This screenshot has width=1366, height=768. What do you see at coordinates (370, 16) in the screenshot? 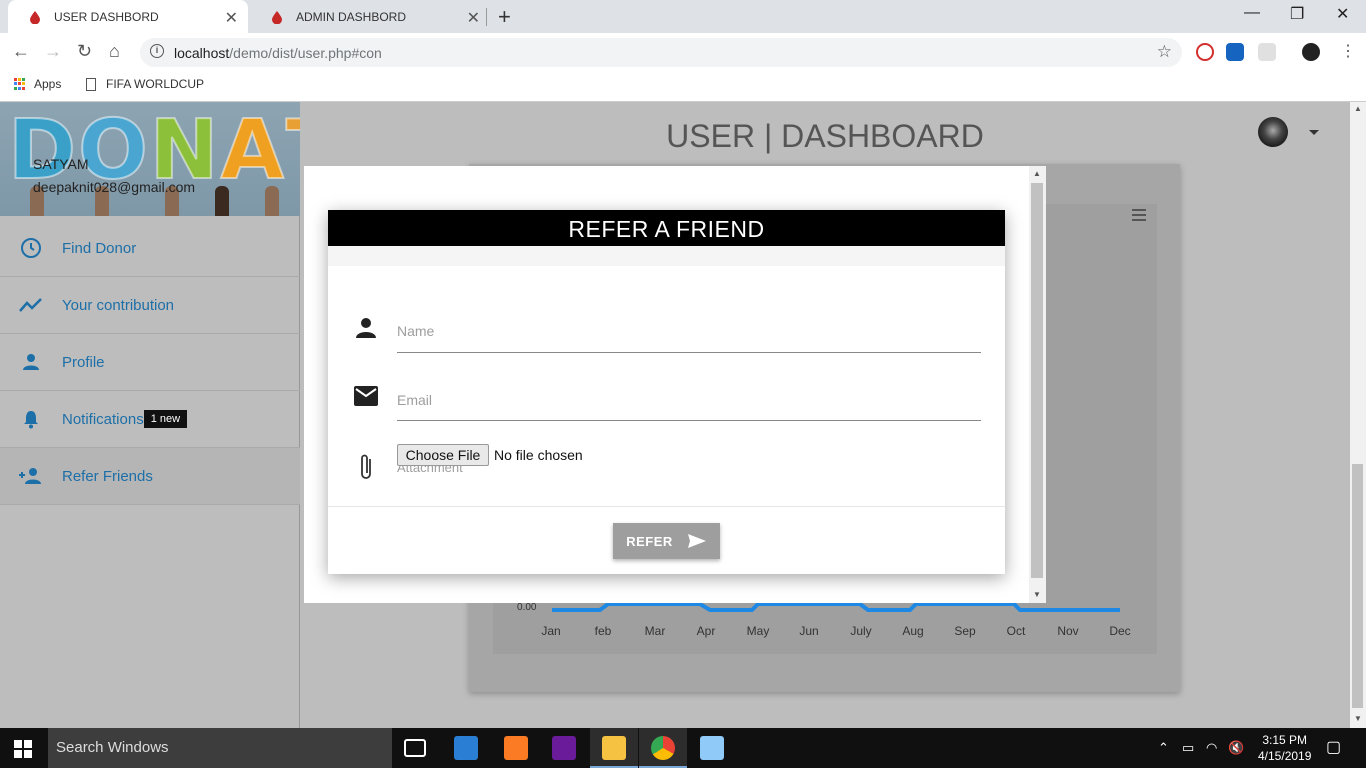
I see `tab-admin-dashboard: ADMIN DASHBORD ✕` at bounding box center [370, 16].